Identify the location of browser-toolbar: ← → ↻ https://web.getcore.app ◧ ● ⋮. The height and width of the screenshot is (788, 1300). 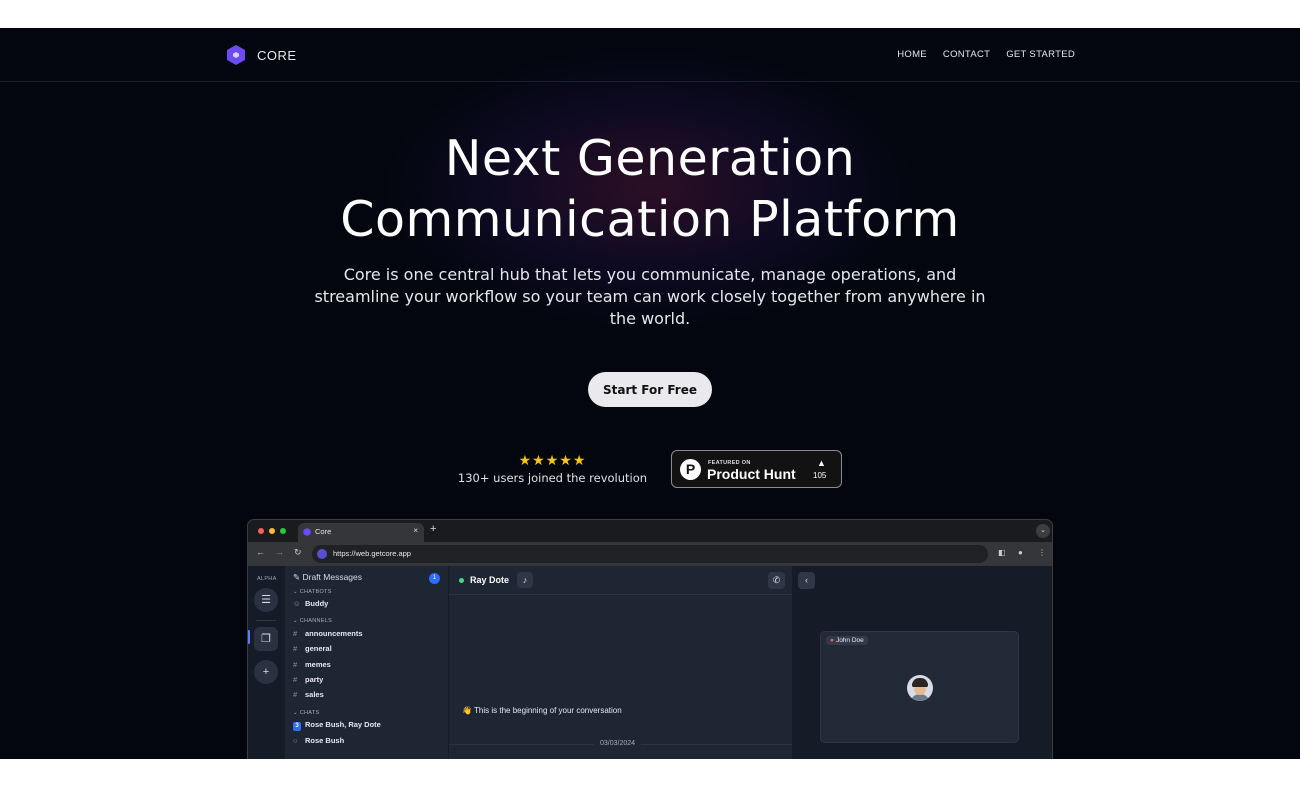
(650, 554).